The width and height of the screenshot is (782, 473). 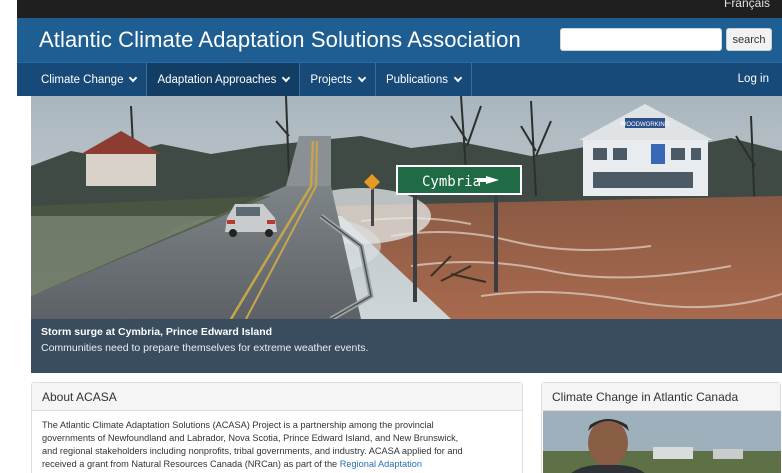 I want to click on climate-change-panel: Climate Change in Atlantic Canada, so click(x=661, y=427).